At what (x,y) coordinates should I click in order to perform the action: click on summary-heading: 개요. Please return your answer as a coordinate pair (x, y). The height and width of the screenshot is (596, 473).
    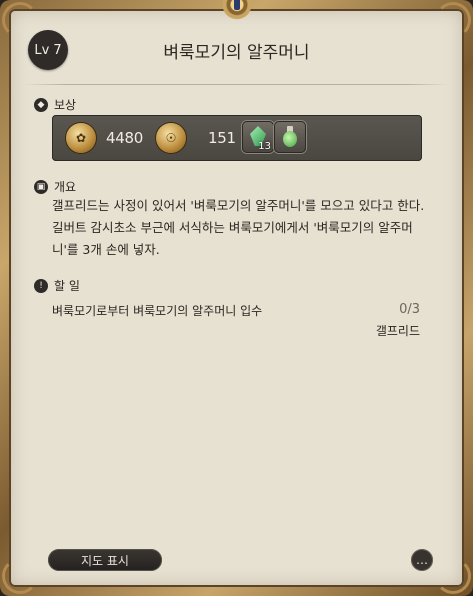
    Looking at the image, I should click on (65, 187).